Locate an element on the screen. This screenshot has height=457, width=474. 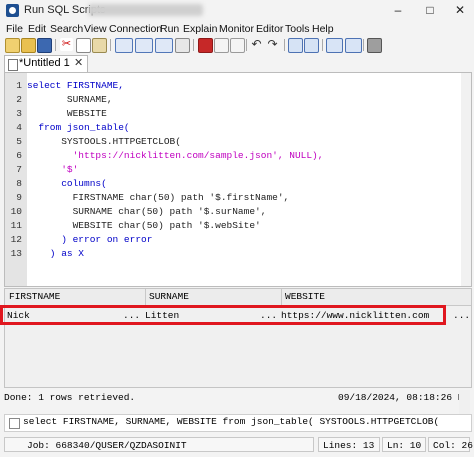
line-number-gutter: 1 2 3 4 5 6 7 8 9 10 11 12 13 is located at coordinates (16, 179).